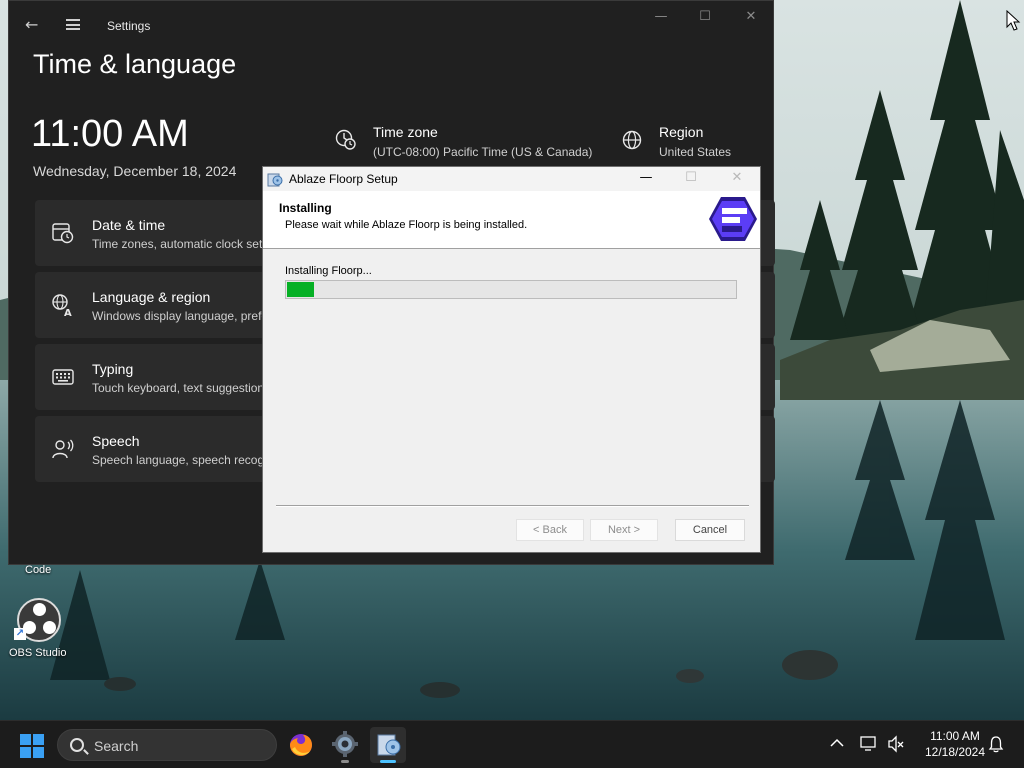 This screenshot has width=1024, height=768. What do you see at coordinates (77, 745) in the screenshot?
I see `search-icon` at bounding box center [77, 745].